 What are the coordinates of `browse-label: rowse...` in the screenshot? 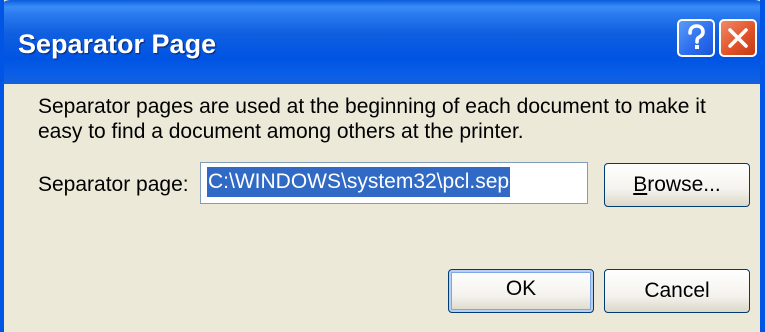 It's located at (684, 184).